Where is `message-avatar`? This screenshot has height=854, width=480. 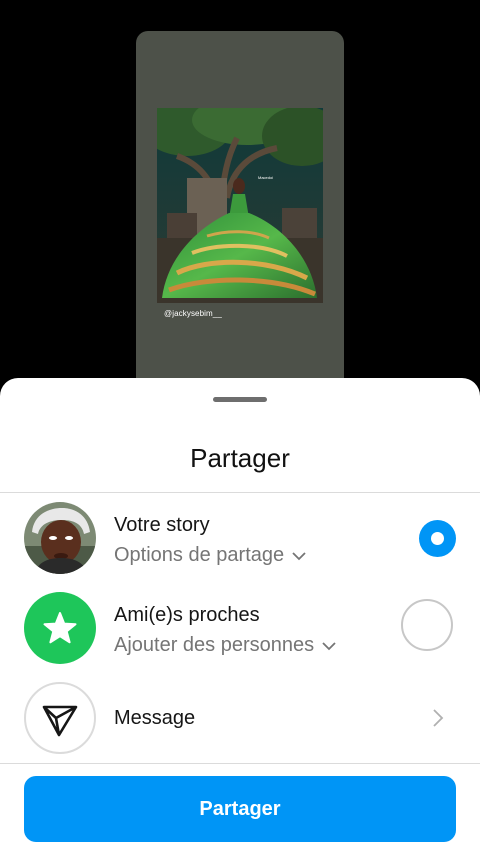
message-avatar is located at coordinates (60, 718).